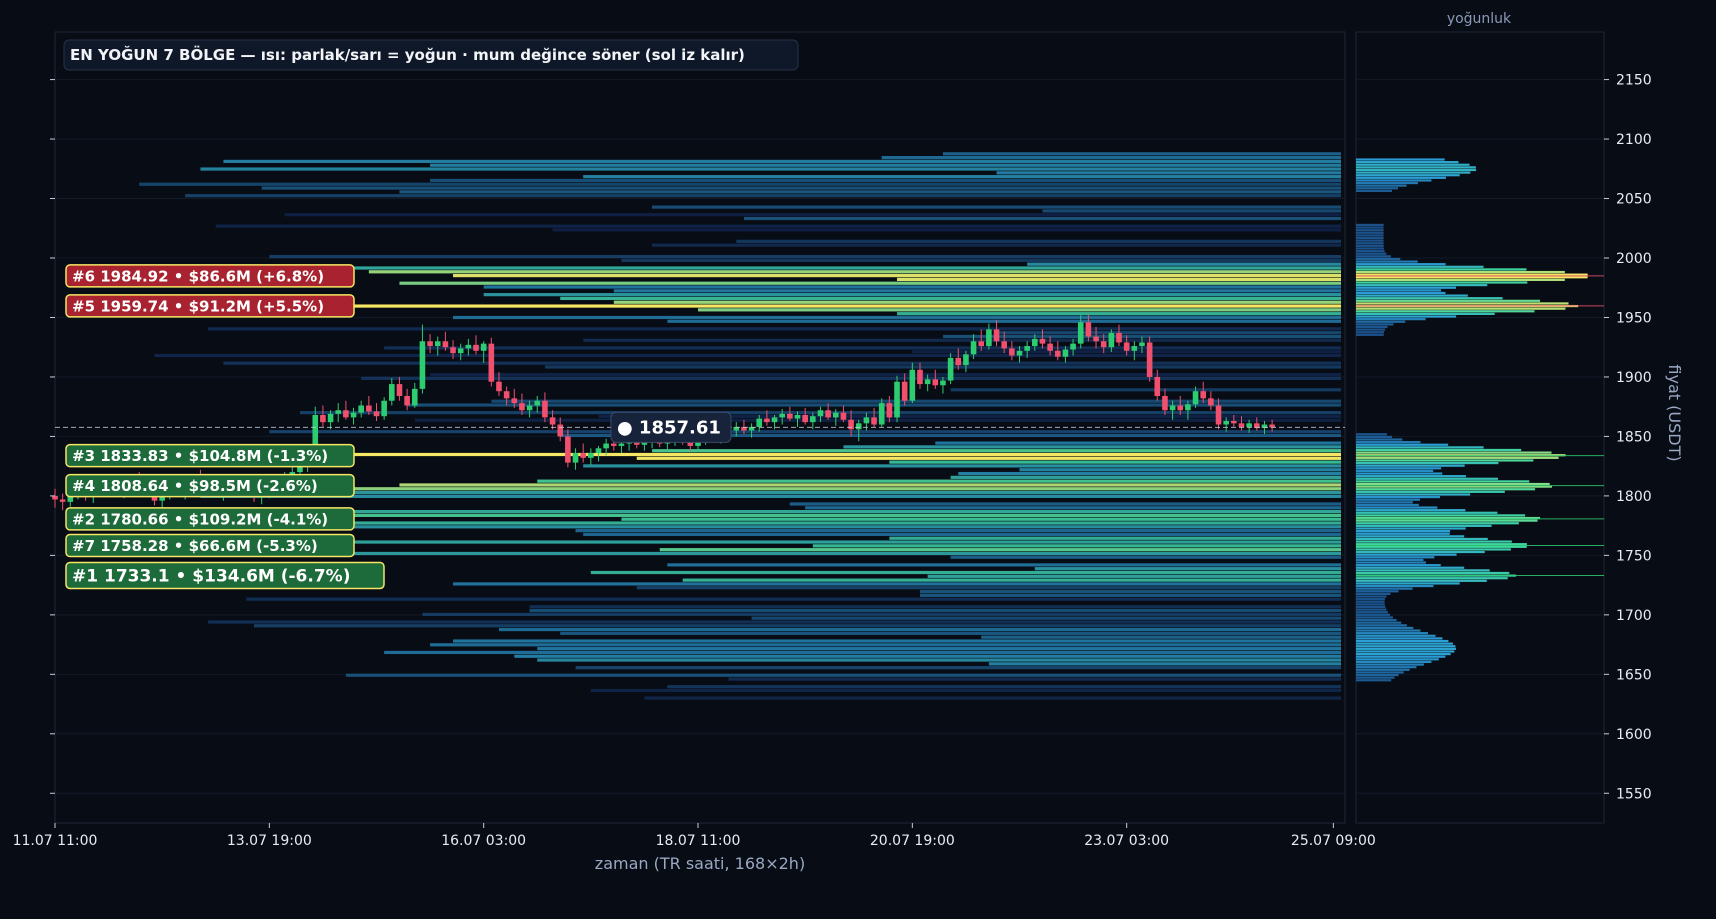 The image size is (1716, 919). I want to click on x-tick-label: 11.07 11:00, so click(55, 841).